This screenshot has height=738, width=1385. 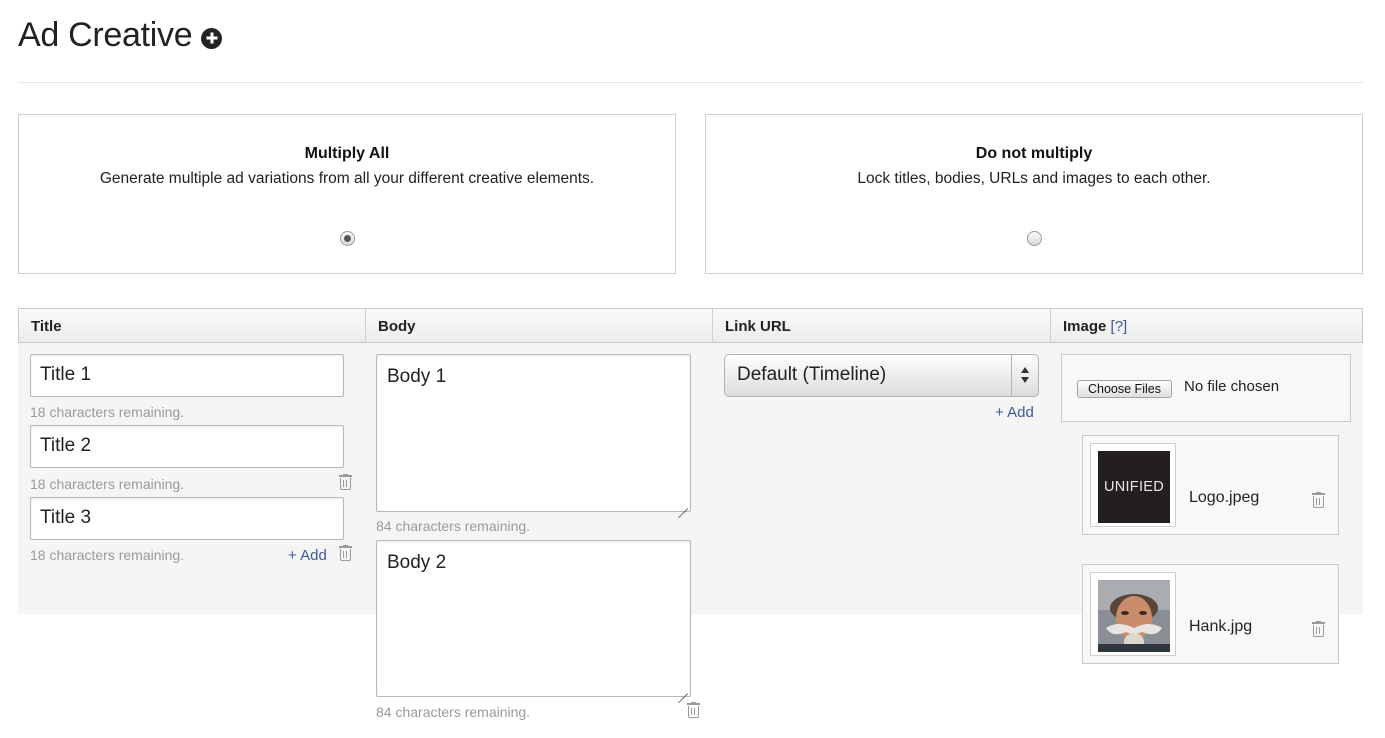 What do you see at coordinates (1085, 326) in the screenshot?
I see `column-label: Image` at bounding box center [1085, 326].